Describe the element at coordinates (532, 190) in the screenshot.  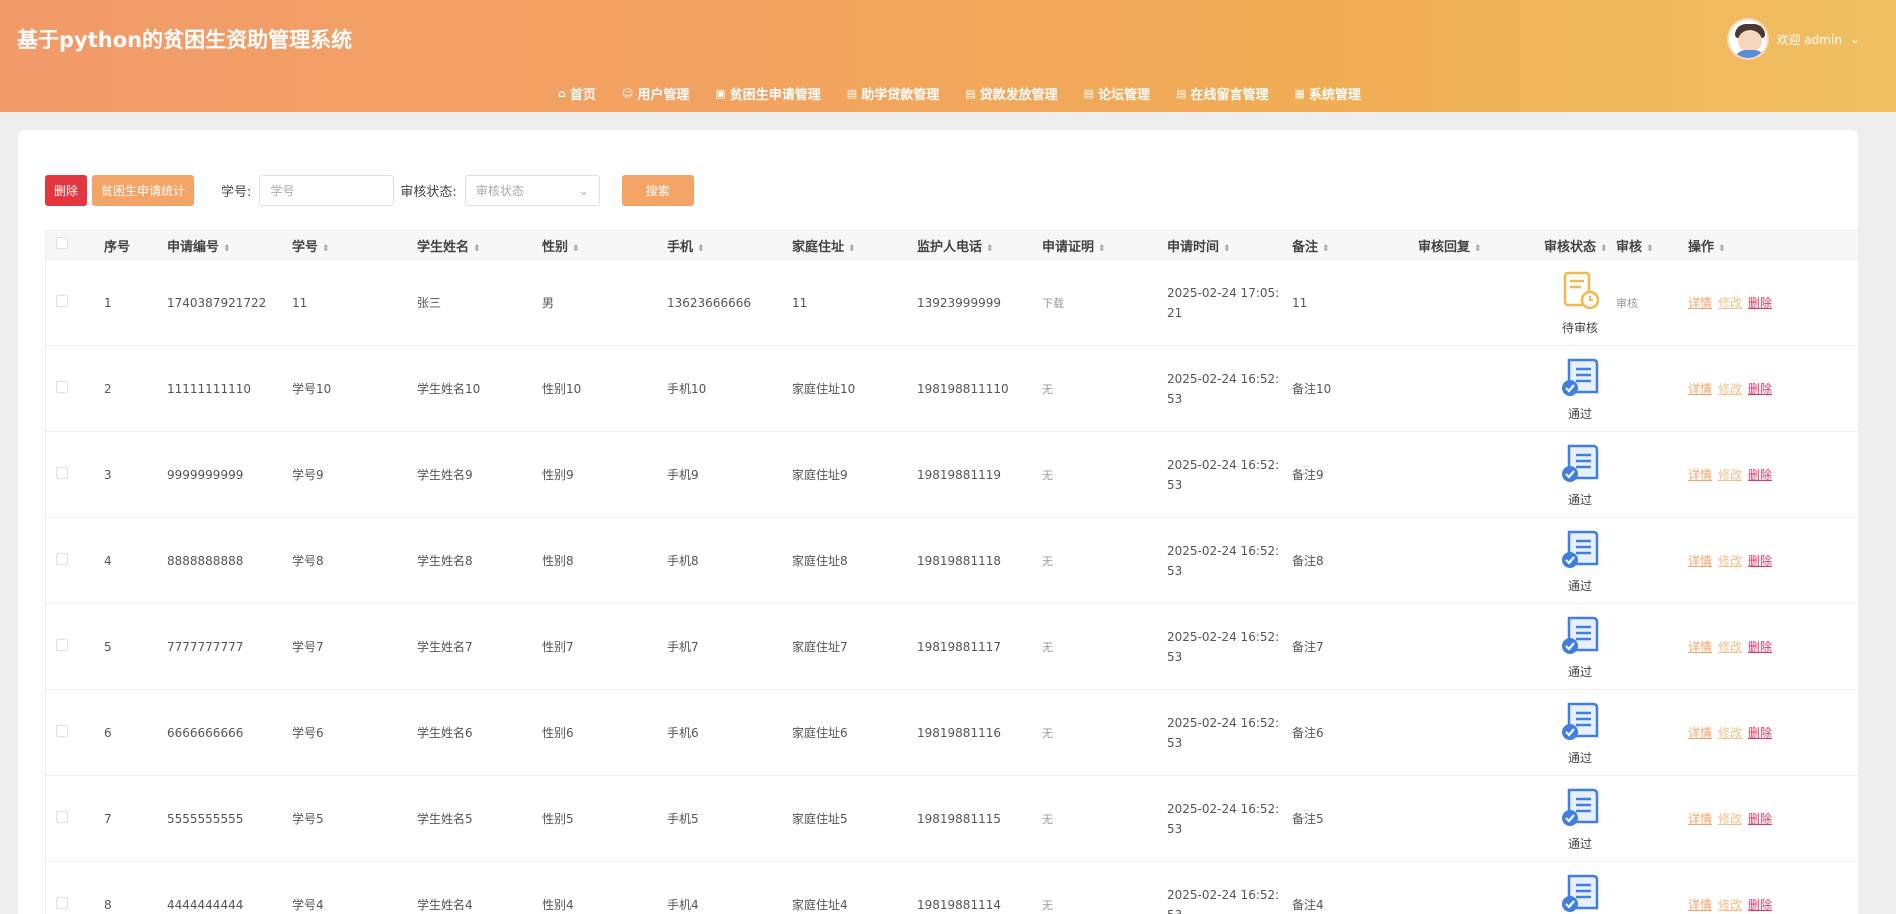
I see `status-select: 审核状态 ⌄` at that location.